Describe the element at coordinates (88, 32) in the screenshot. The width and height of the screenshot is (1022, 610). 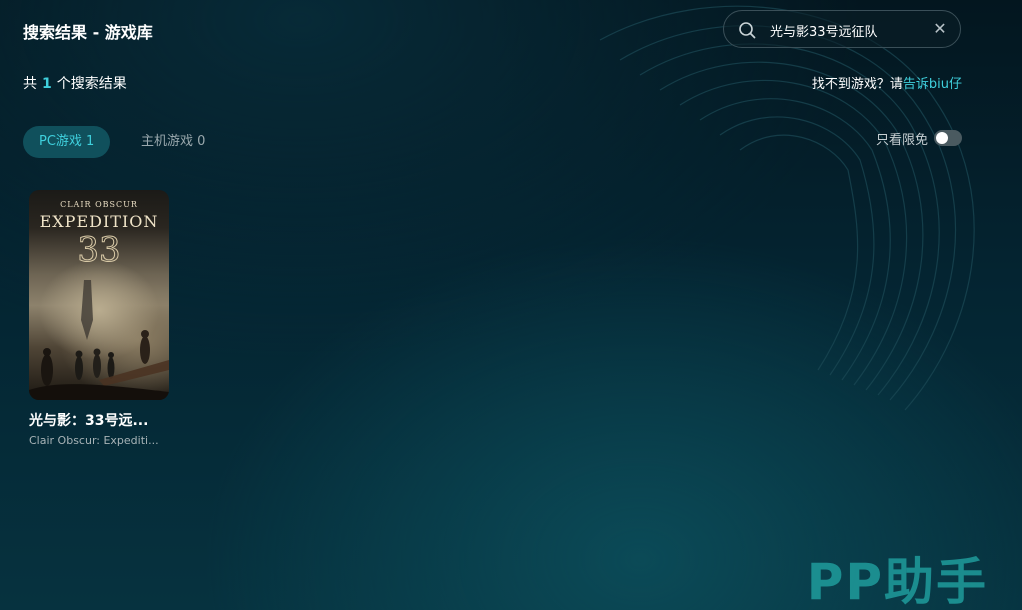
I see `page-title: 搜索结果 - 游戏库` at that location.